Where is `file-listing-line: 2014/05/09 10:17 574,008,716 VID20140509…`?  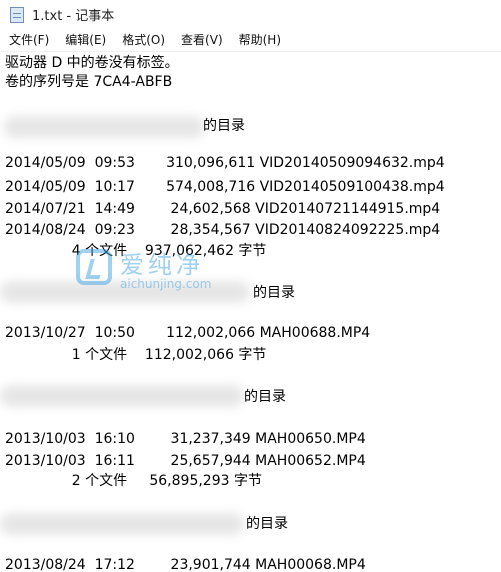 file-listing-line: 2014/05/09 10:17 574,008,716 VID20140509… is located at coordinates (225, 187).